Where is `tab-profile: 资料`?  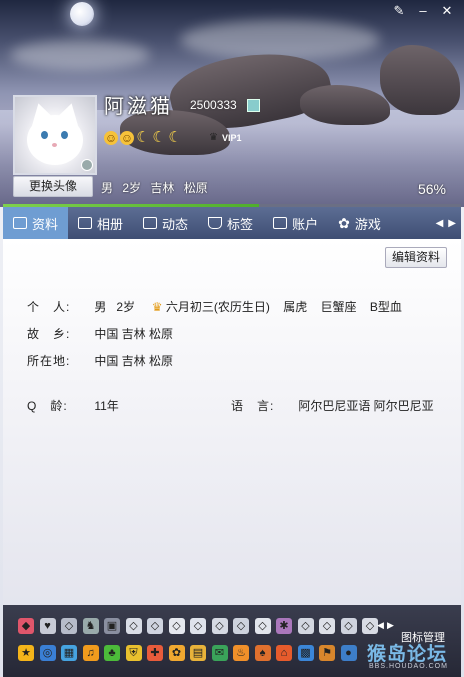
tab-profile: 资料 is located at coordinates (36, 223).